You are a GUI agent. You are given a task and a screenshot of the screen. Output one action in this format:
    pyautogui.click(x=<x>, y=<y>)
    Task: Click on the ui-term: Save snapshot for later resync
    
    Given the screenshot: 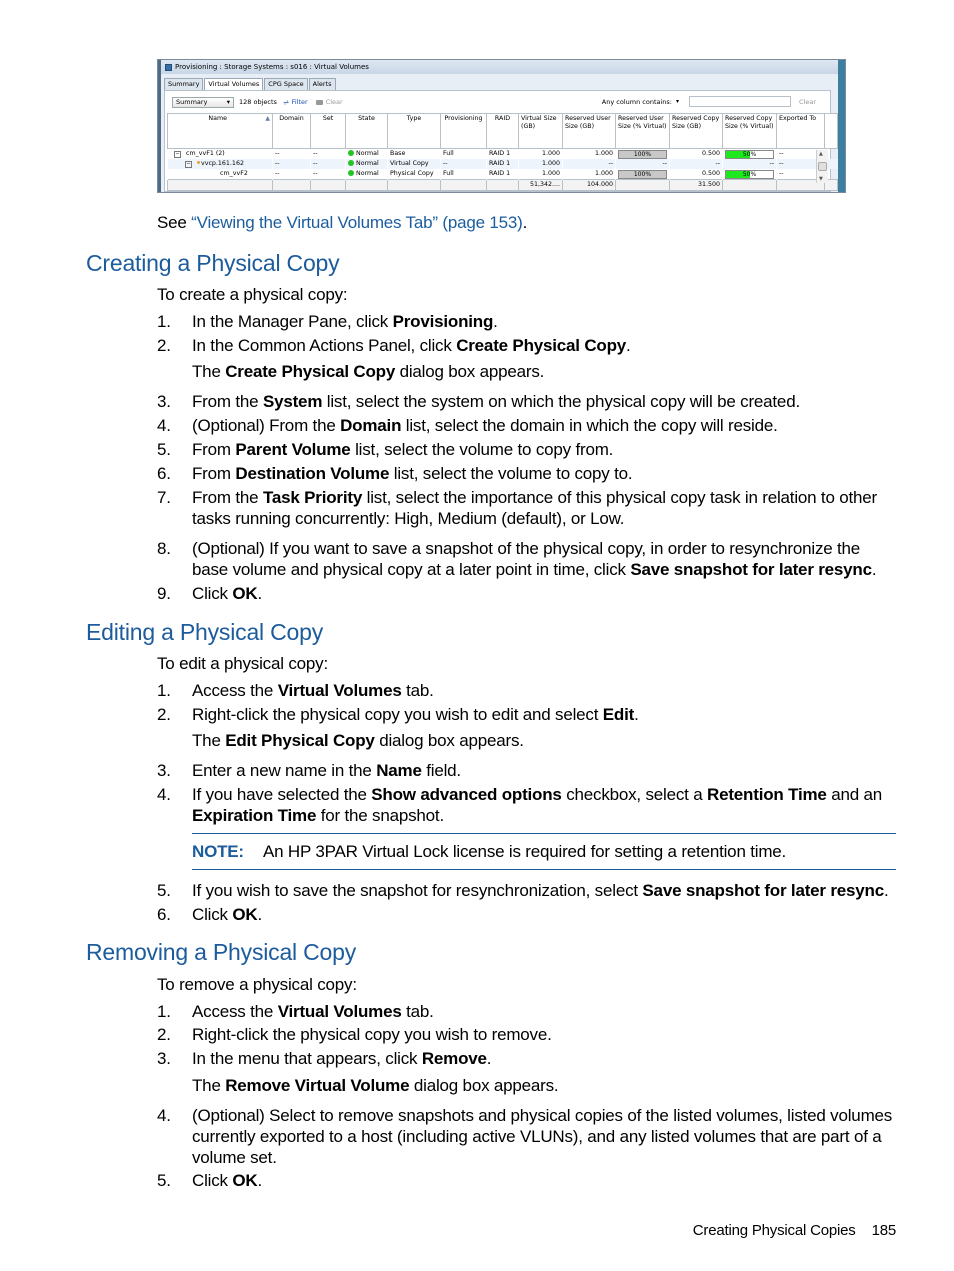 What is the action you would take?
    pyautogui.click(x=751, y=569)
    